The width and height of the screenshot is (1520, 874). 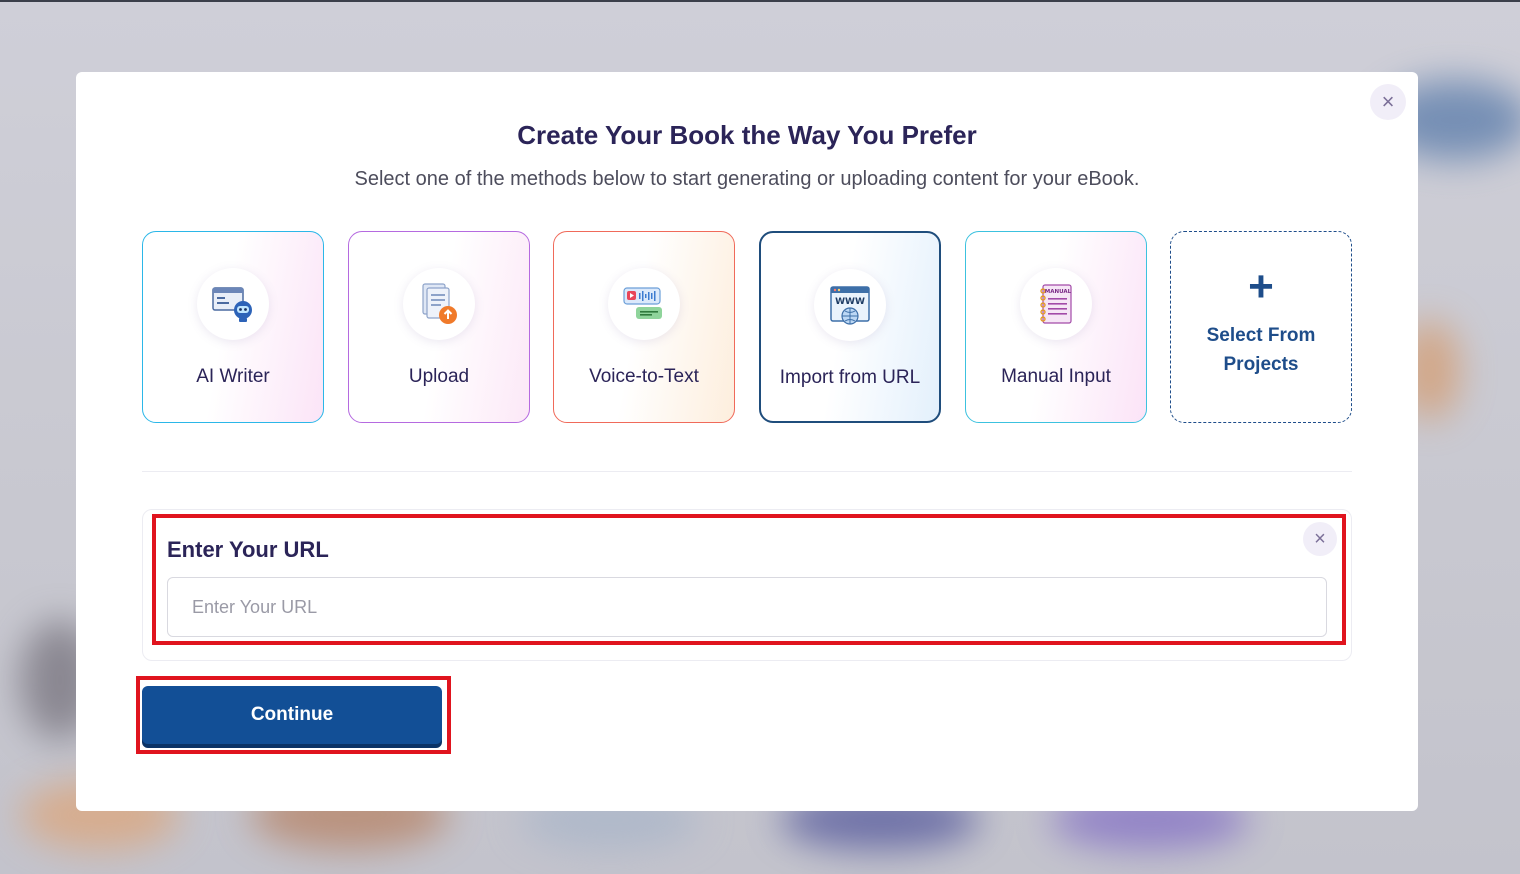 I want to click on robot-writer-icon, so click(x=233, y=304).